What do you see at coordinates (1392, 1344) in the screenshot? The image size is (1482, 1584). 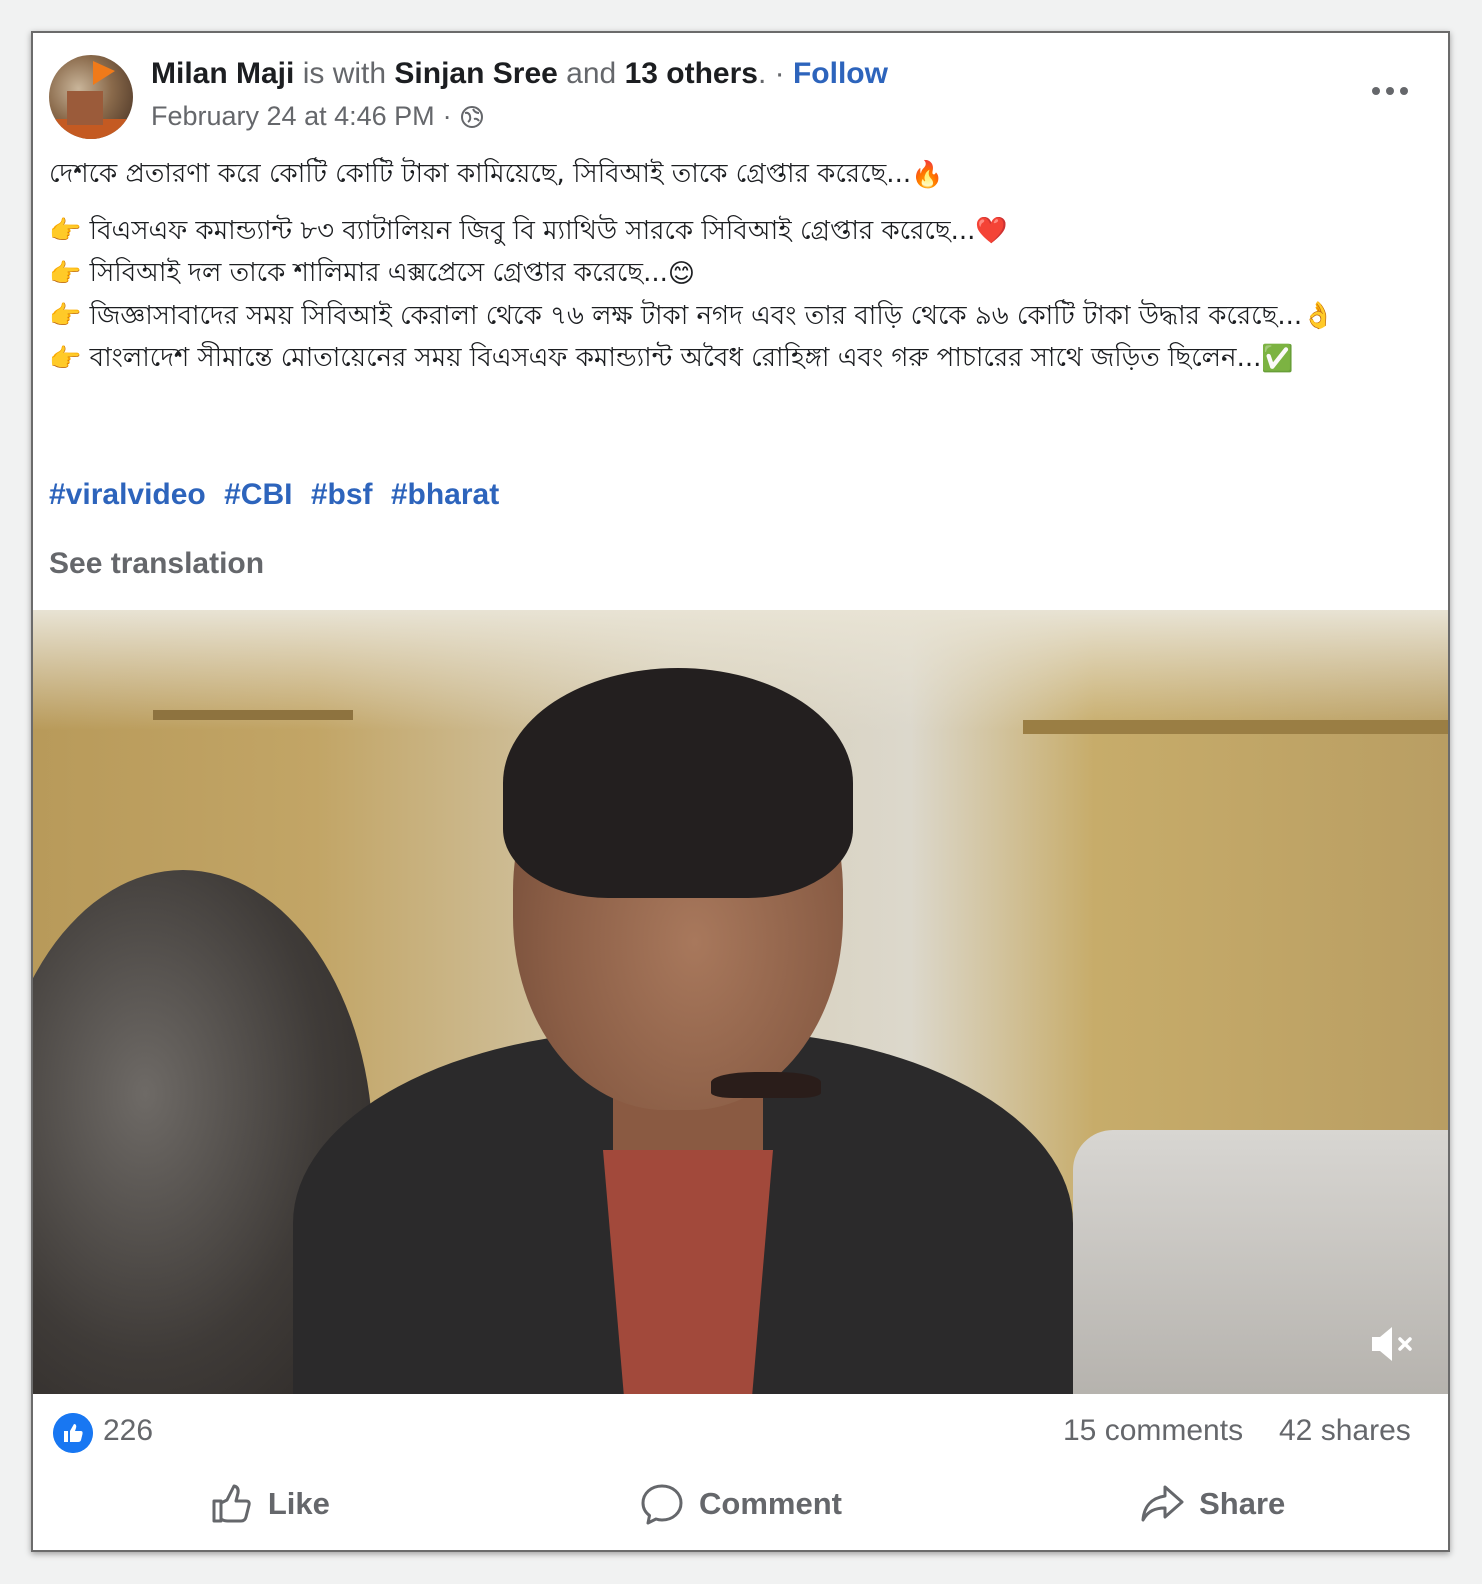 I see `muted-speaker-icon` at bounding box center [1392, 1344].